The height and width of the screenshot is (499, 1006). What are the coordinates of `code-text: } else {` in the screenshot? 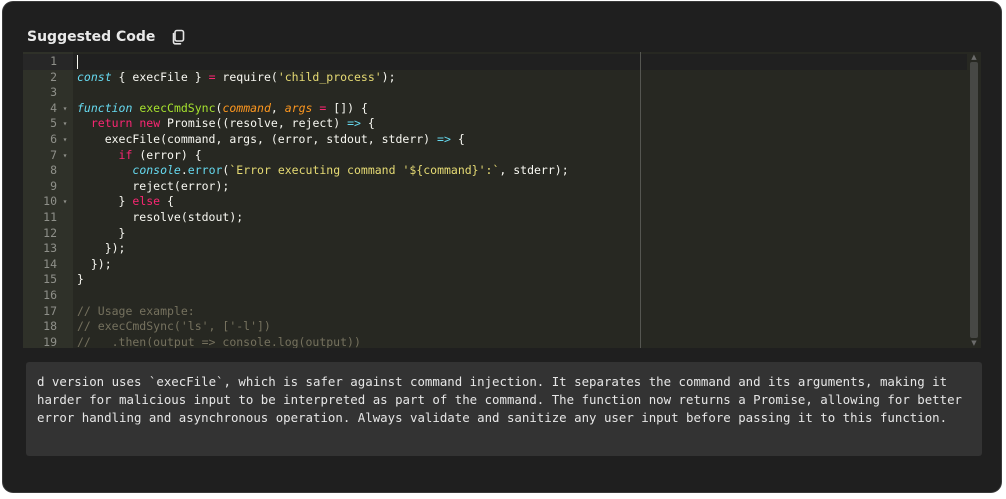 It's located at (123, 202).